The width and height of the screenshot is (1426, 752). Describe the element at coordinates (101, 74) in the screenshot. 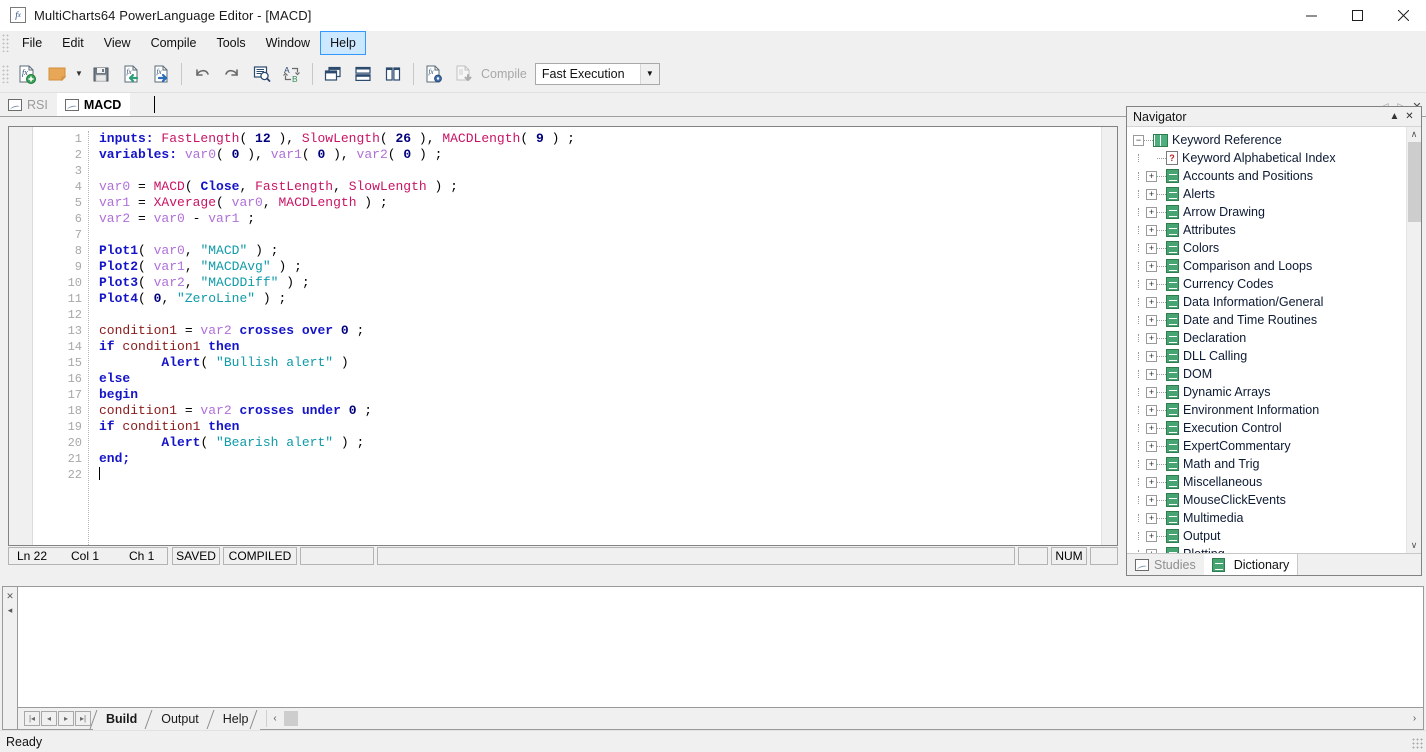

I see `save-icon` at that location.